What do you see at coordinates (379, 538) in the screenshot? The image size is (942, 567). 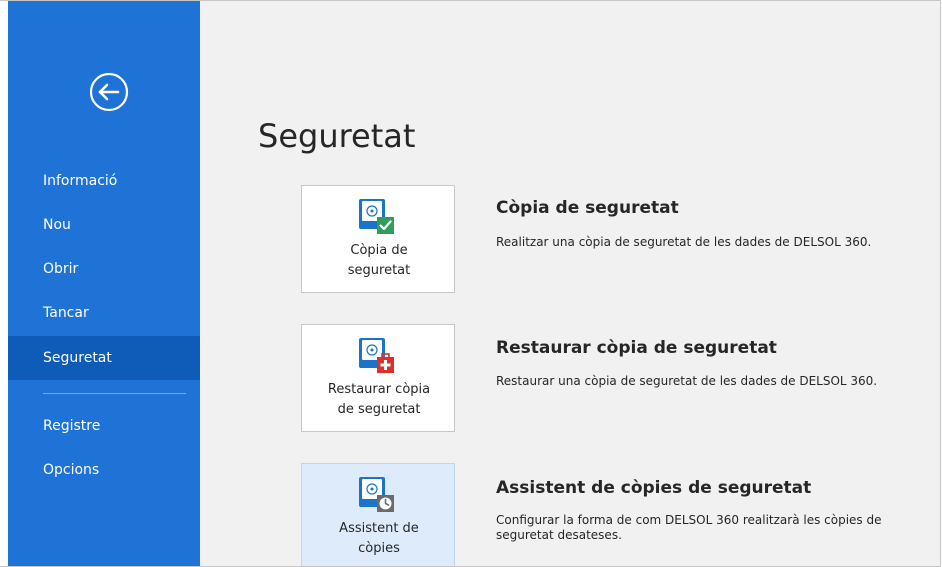 I see `backup-wizard-tile-label: Assistent de còpies` at bounding box center [379, 538].